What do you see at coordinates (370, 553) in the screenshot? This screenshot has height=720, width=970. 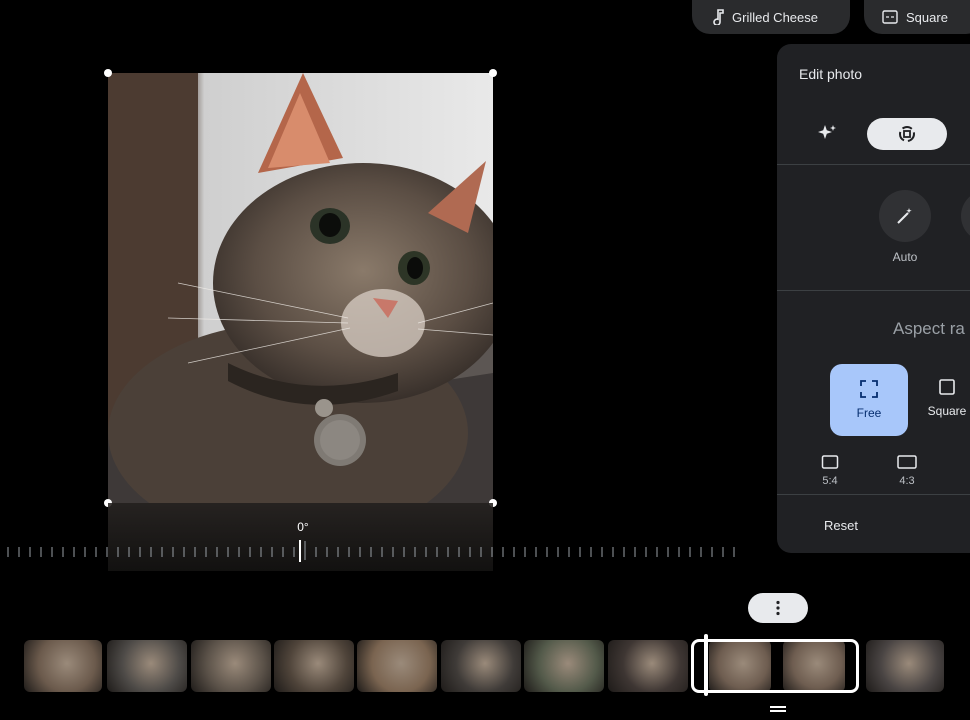 I see `rotation-ruler` at bounding box center [370, 553].